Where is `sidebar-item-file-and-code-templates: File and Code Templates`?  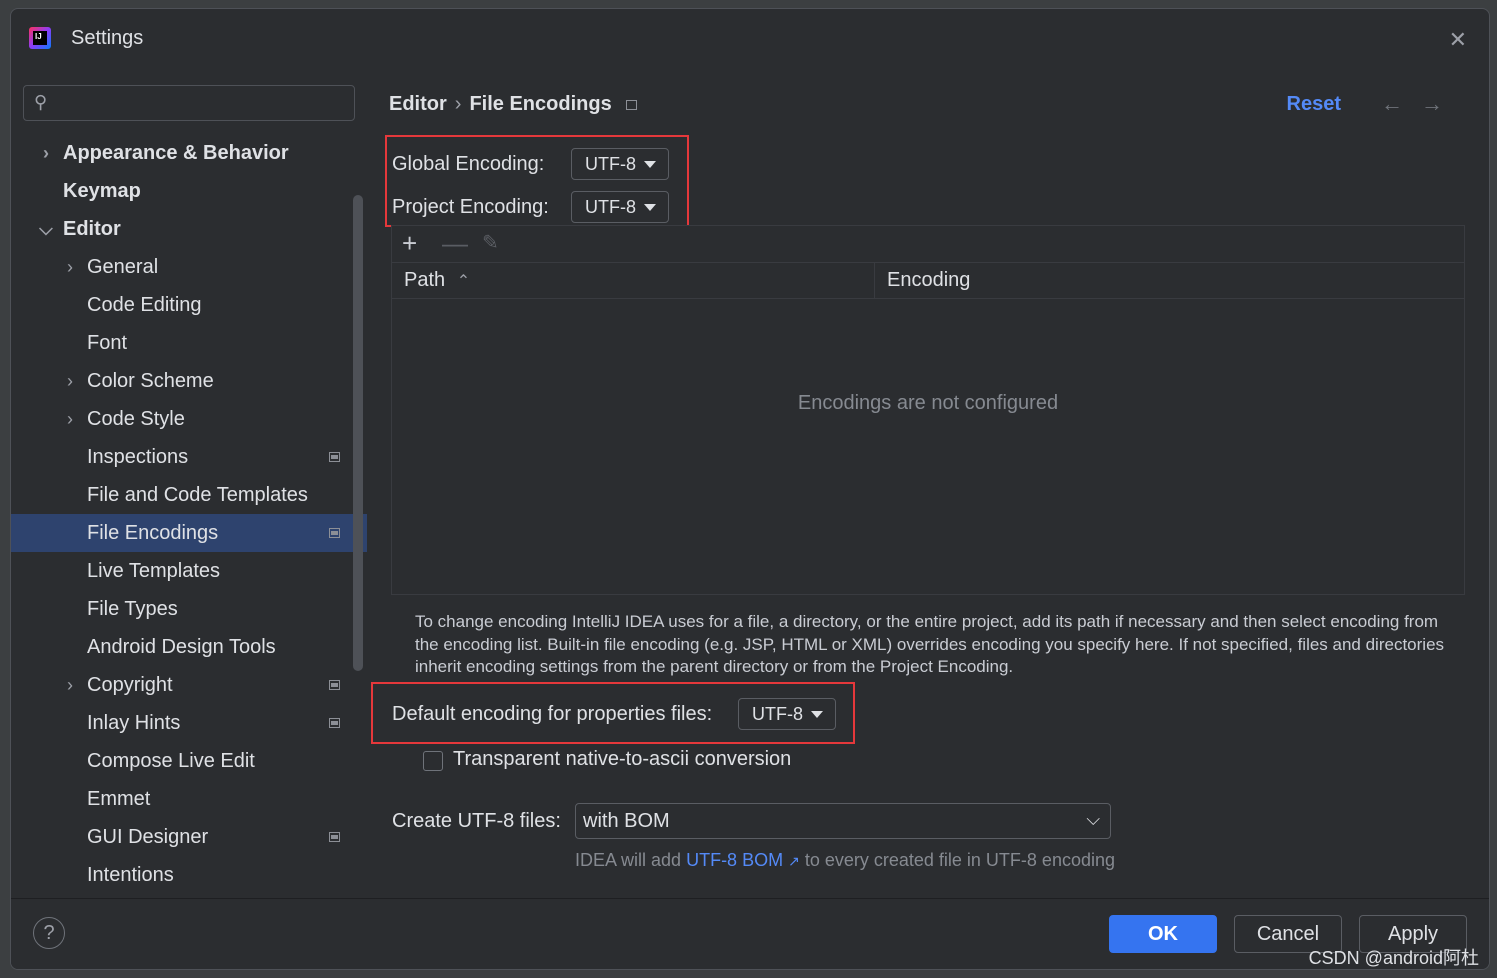
sidebar-item-file-and-code-templates: File and Code Templates is located at coordinates (189, 495).